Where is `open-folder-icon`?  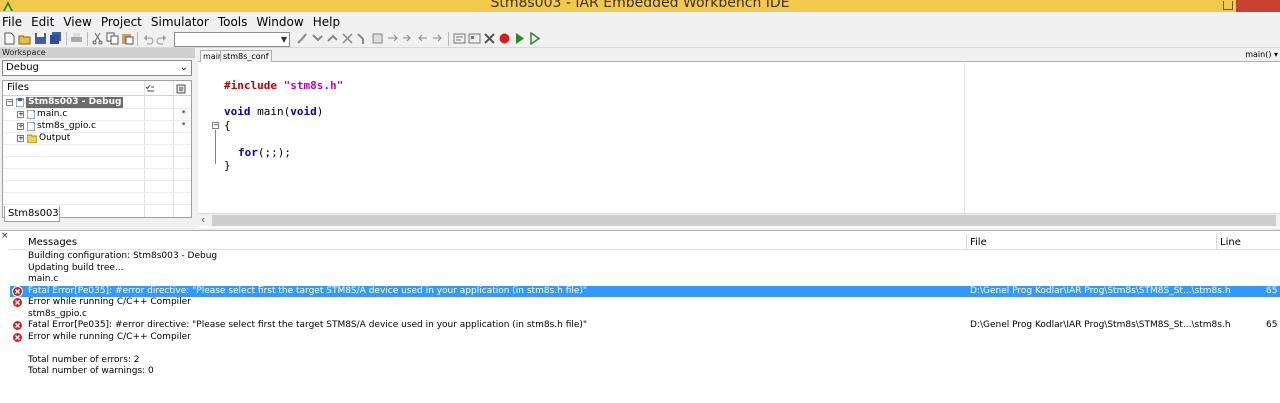 open-folder-icon is located at coordinates (24, 38).